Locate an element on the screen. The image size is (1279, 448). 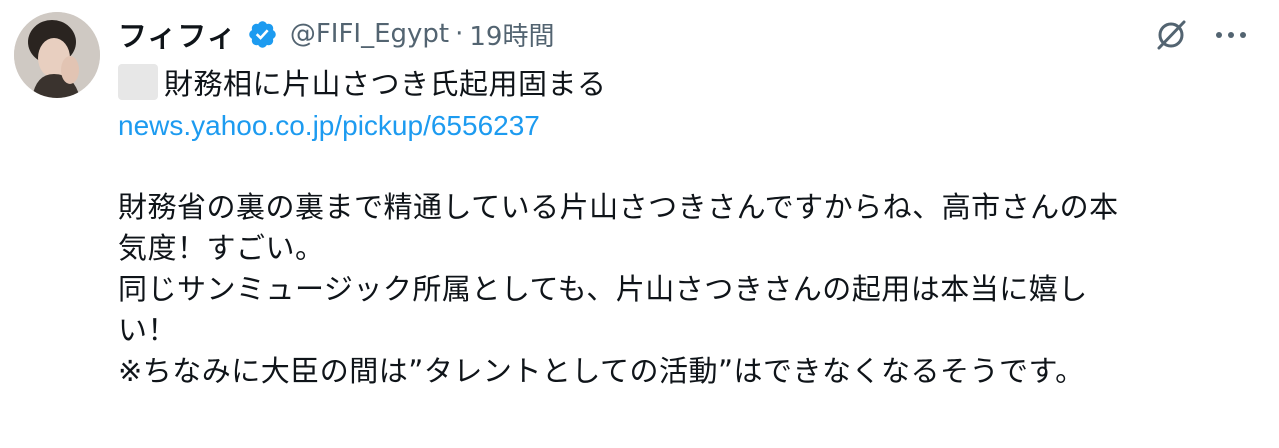
avatar is located at coordinates (57, 55).